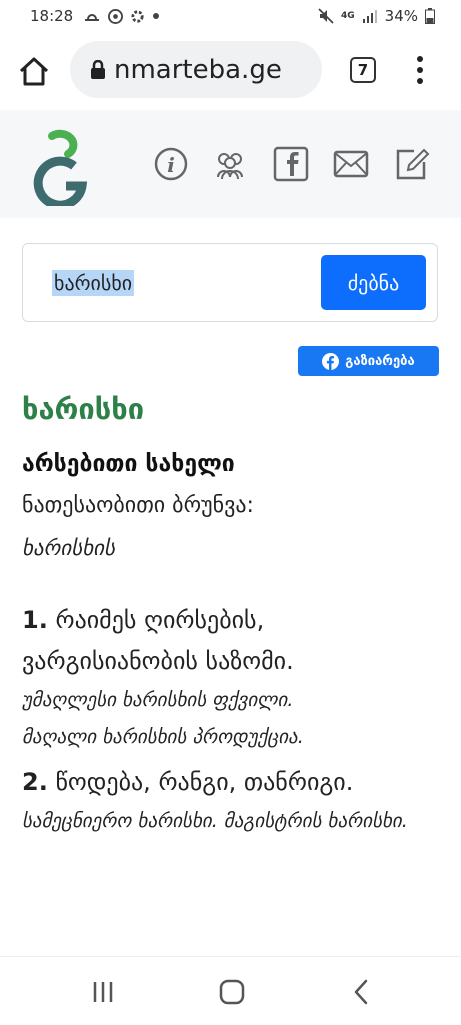 The width and height of the screenshot is (461, 1025). What do you see at coordinates (137, 16) in the screenshot?
I see `settings-icon` at bounding box center [137, 16].